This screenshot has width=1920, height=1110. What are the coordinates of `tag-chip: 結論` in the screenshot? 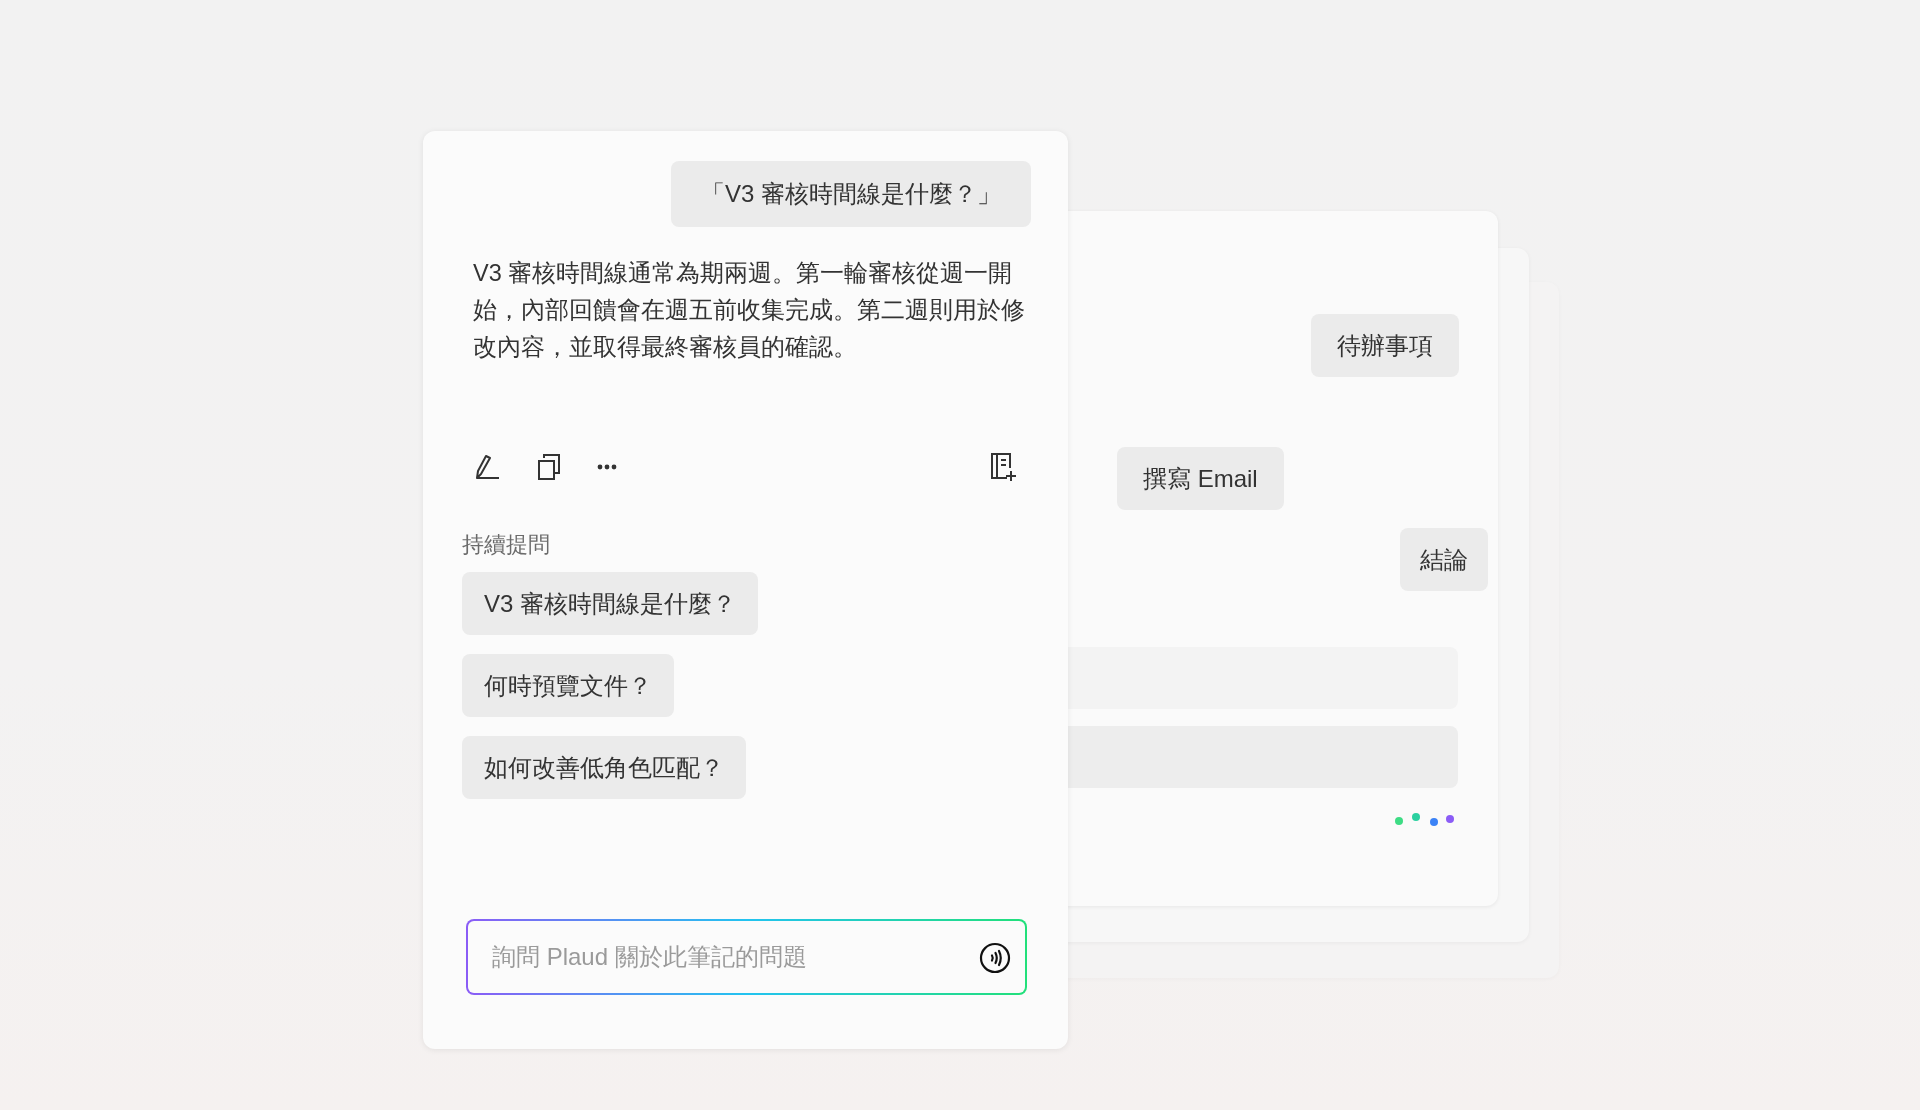 It's located at (1444, 559).